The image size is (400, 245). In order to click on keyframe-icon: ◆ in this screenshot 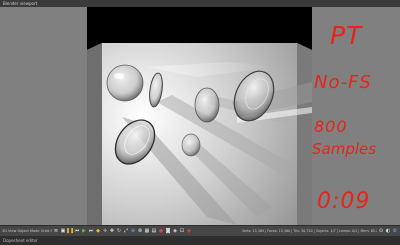, I will do `click(98, 231)`.